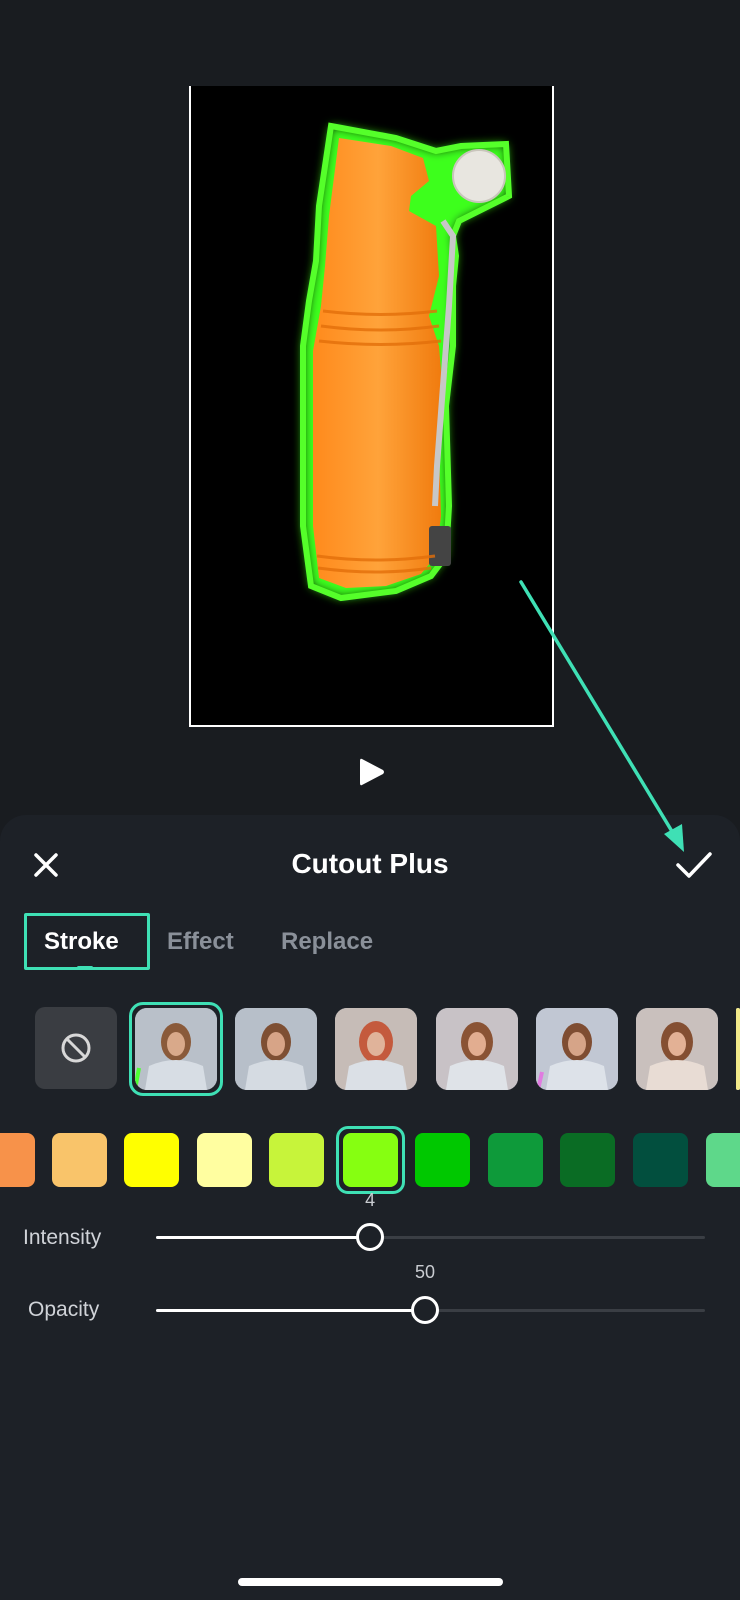 This screenshot has height=1600, width=740. I want to click on intensity-slider-fill, so click(263, 1237).